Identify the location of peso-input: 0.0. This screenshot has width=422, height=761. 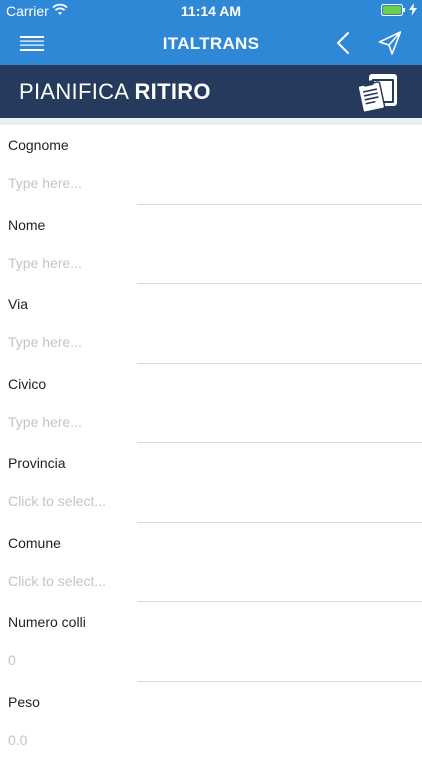
(17, 740).